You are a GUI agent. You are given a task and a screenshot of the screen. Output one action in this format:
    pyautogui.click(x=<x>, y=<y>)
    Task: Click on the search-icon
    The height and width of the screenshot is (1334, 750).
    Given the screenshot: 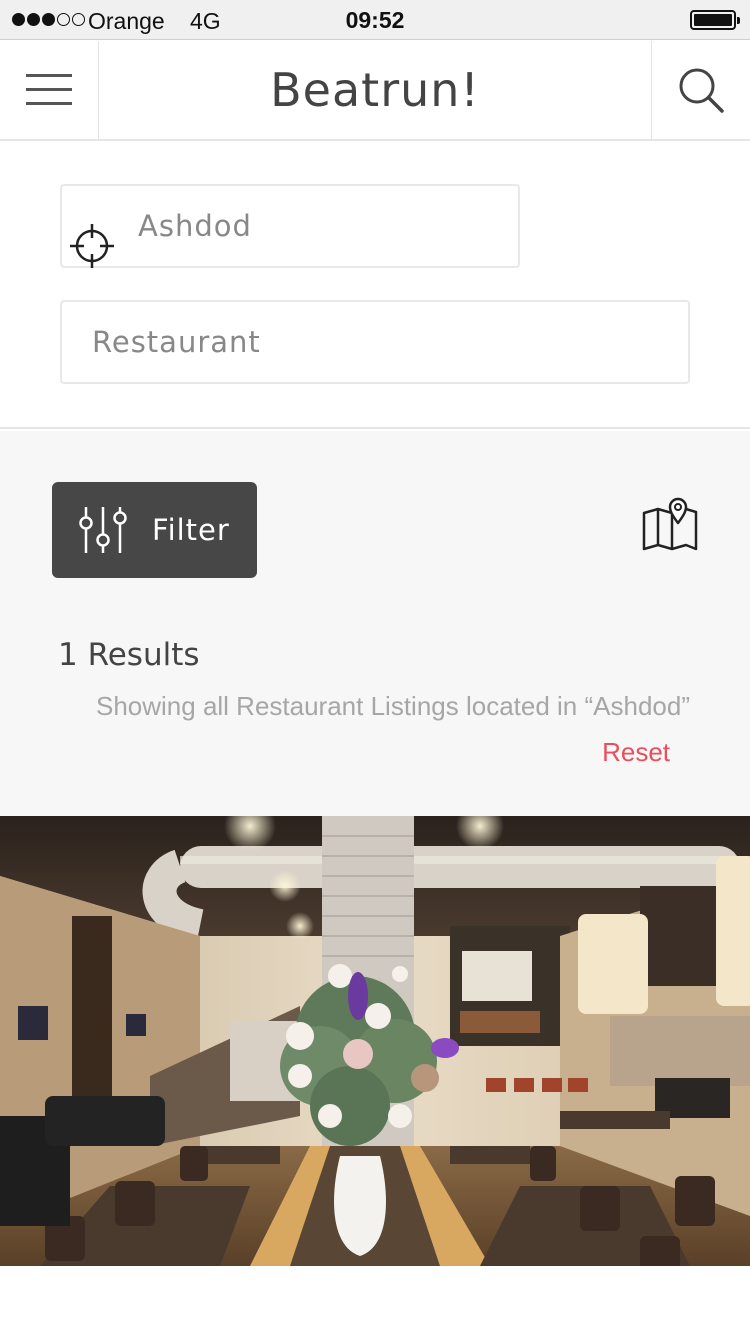 What is the action you would take?
    pyautogui.click(x=701, y=90)
    